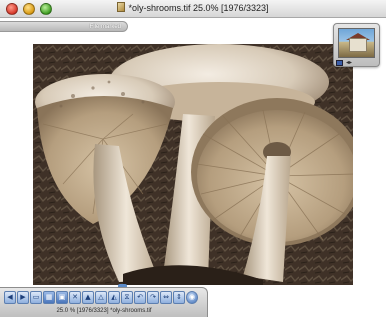  I want to click on actual-size-button: ◭, so click(114, 297).